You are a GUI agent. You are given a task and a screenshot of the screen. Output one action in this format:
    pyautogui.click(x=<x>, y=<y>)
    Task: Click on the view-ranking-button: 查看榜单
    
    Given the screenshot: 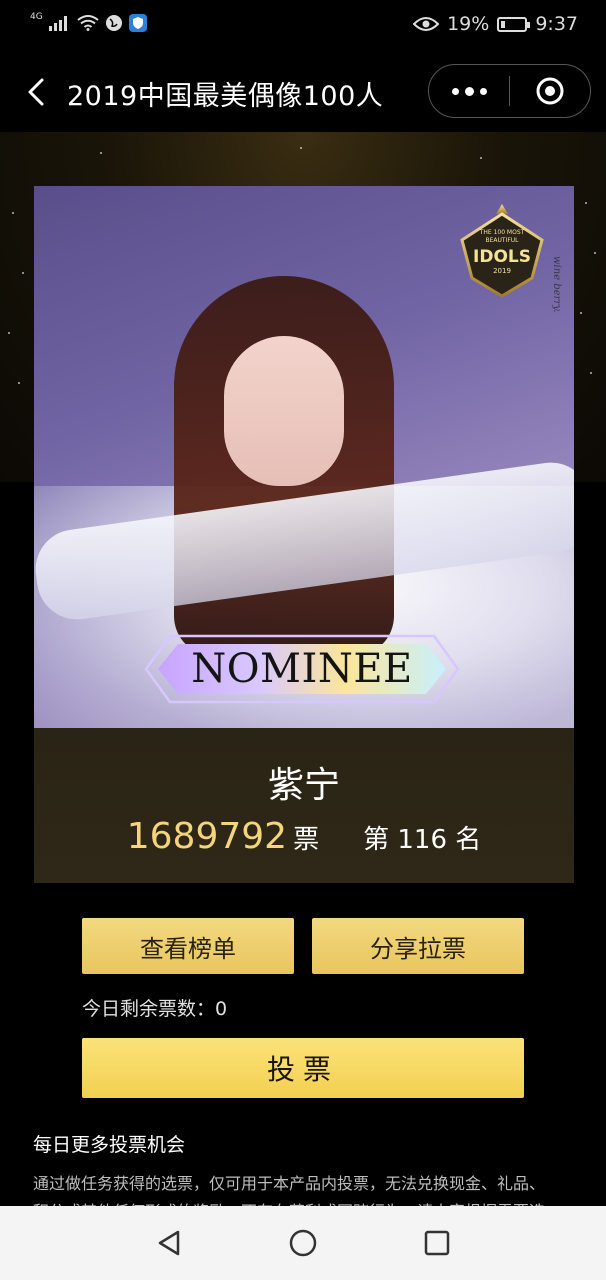 What is the action you would take?
    pyautogui.click(x=188, y=946)
    